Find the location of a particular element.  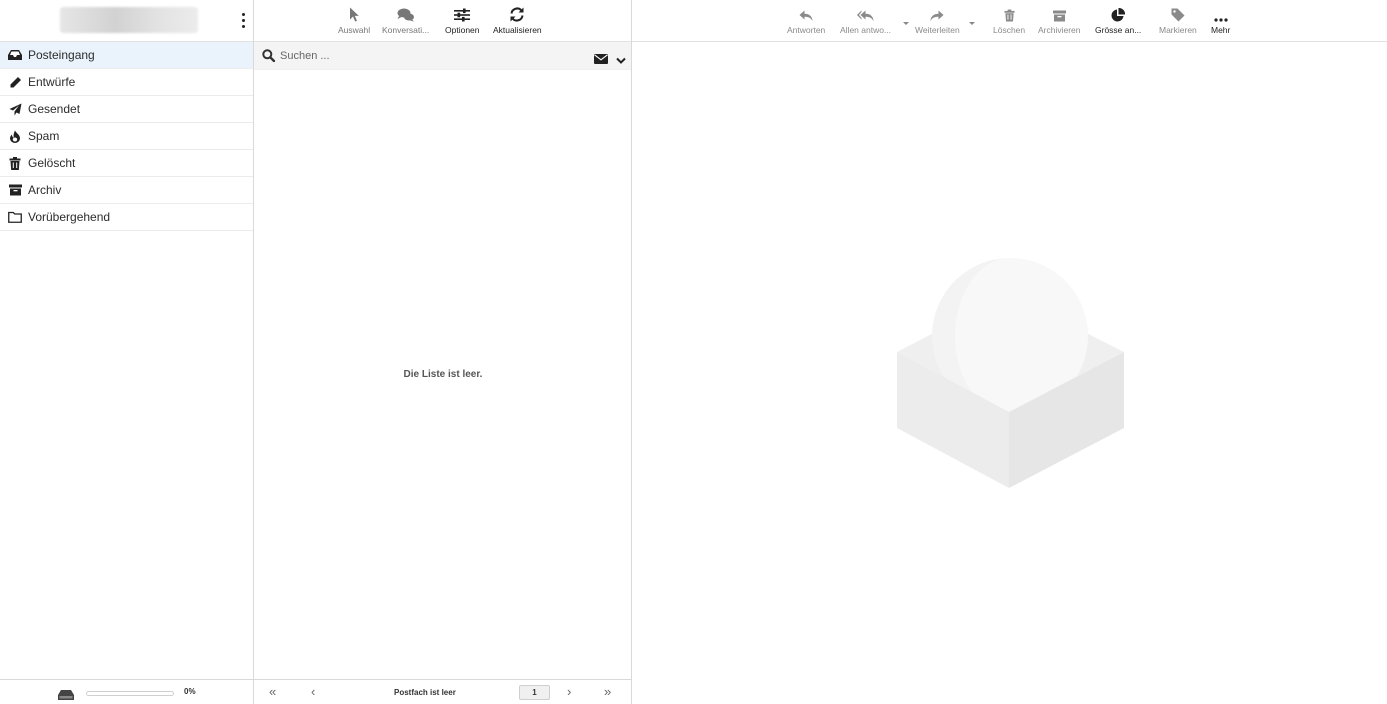

cursor-icon is located at coordinates (354, 13).